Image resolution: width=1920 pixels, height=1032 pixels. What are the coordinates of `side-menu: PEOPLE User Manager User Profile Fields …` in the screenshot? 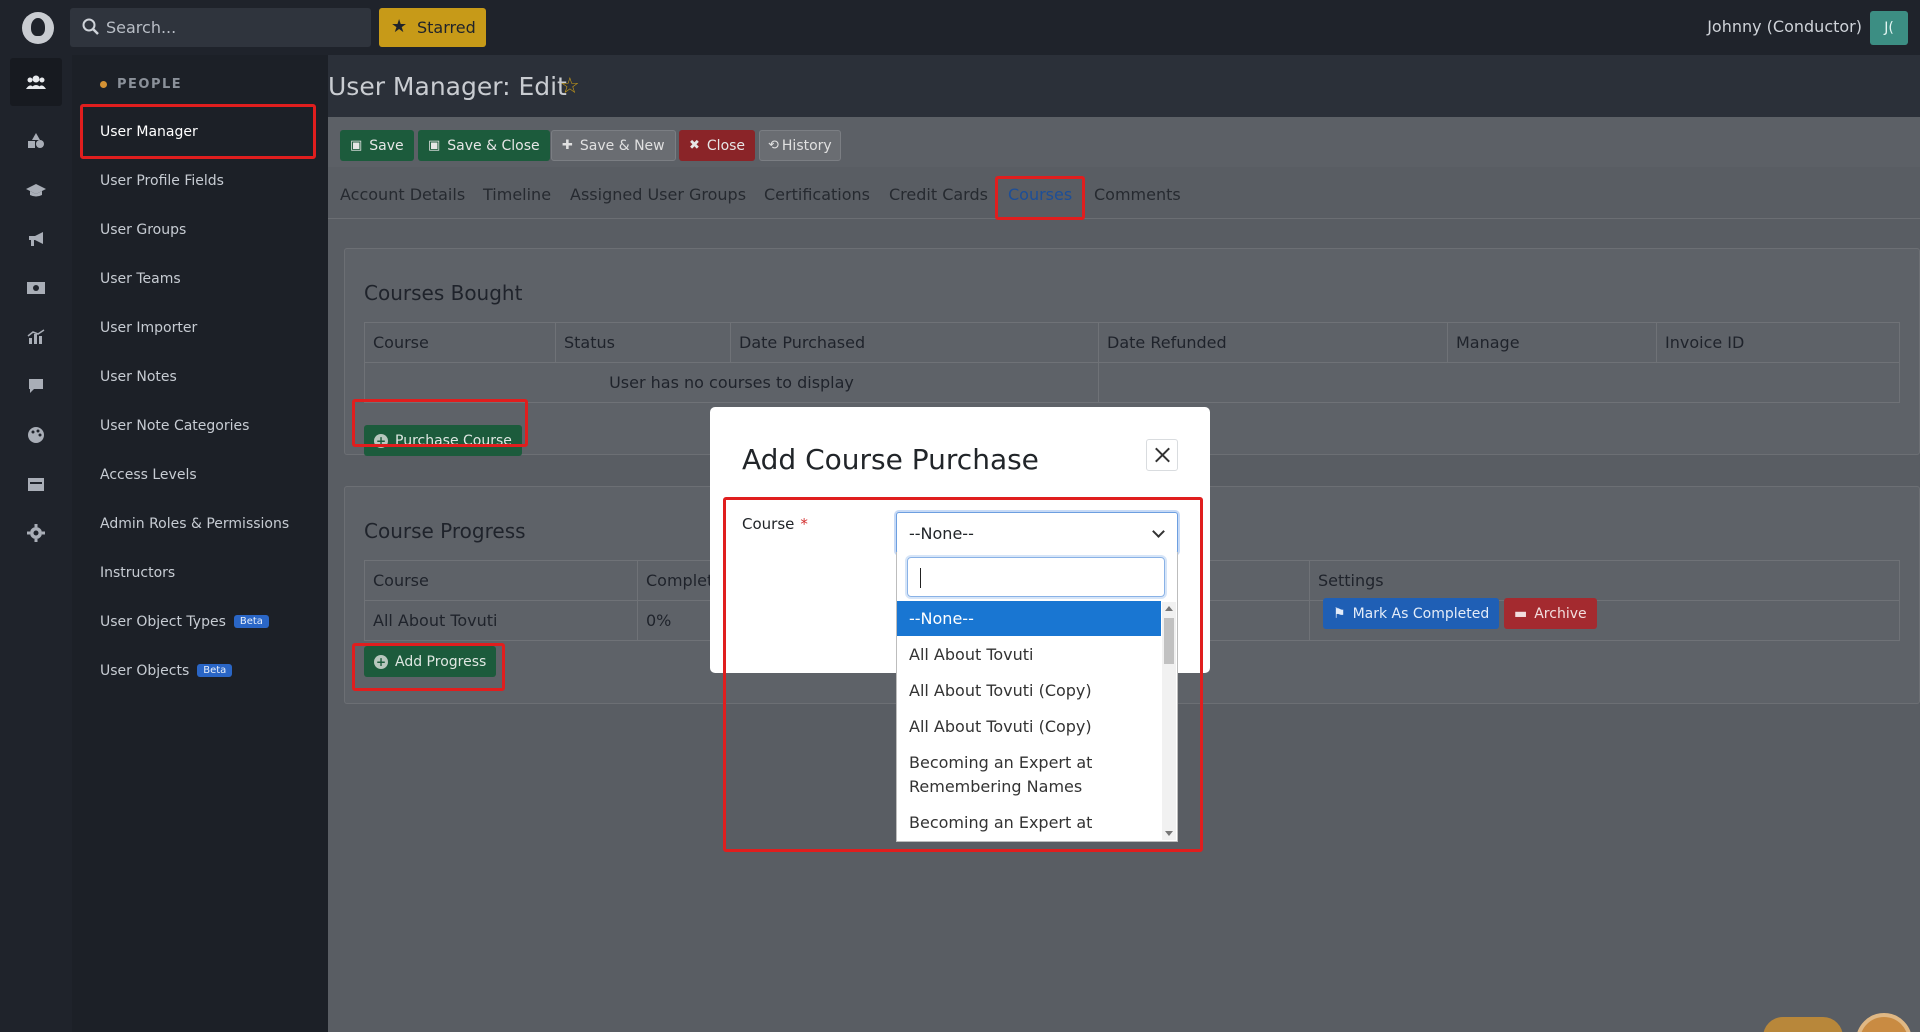 It's located at (200, 543).